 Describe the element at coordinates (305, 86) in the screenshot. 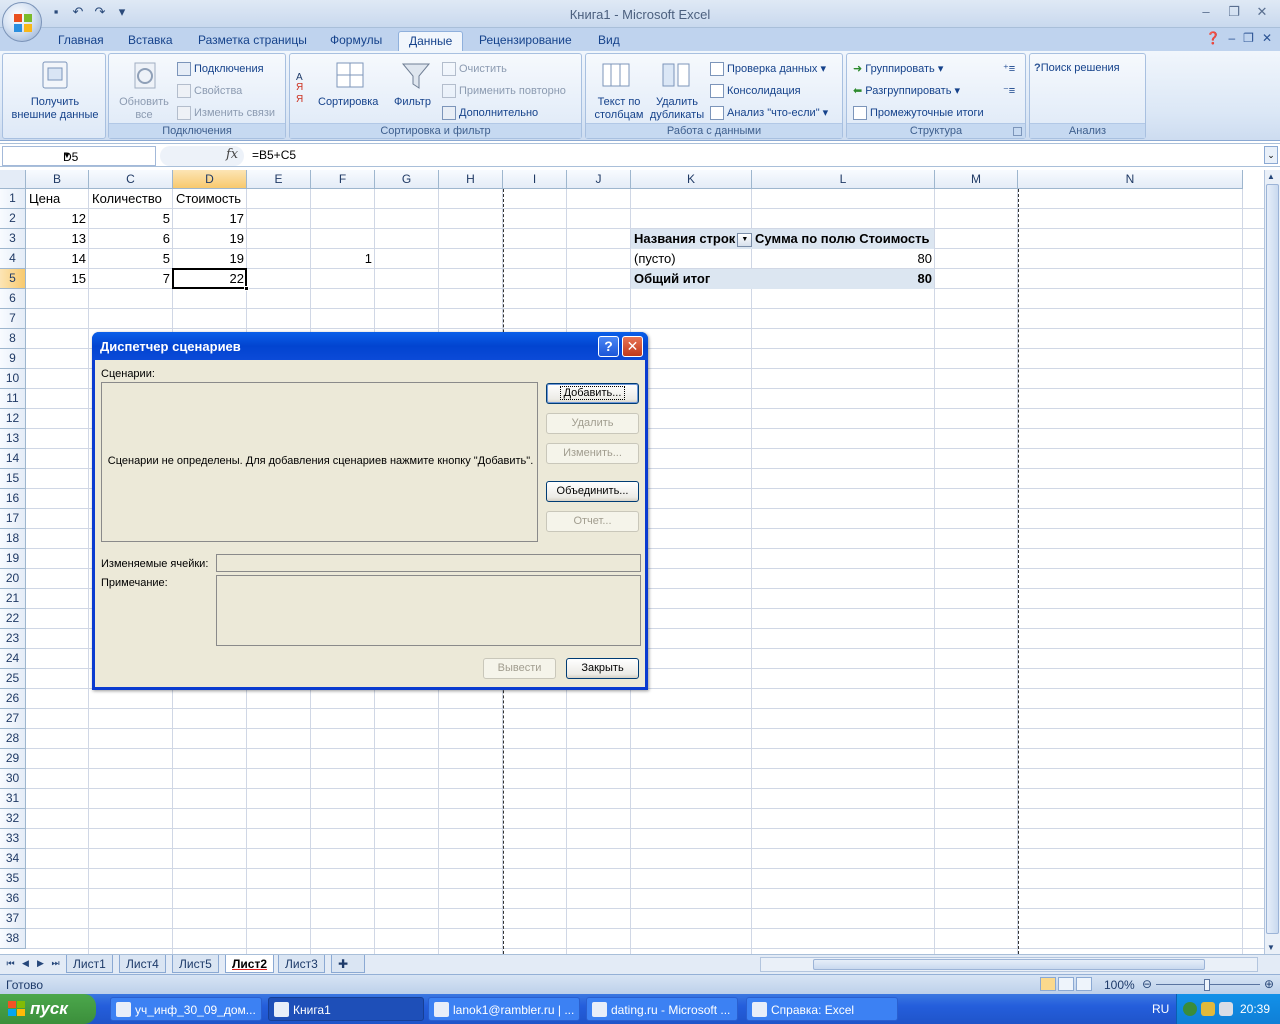

I see `sort-az-icon: AЯ Я` at that location.